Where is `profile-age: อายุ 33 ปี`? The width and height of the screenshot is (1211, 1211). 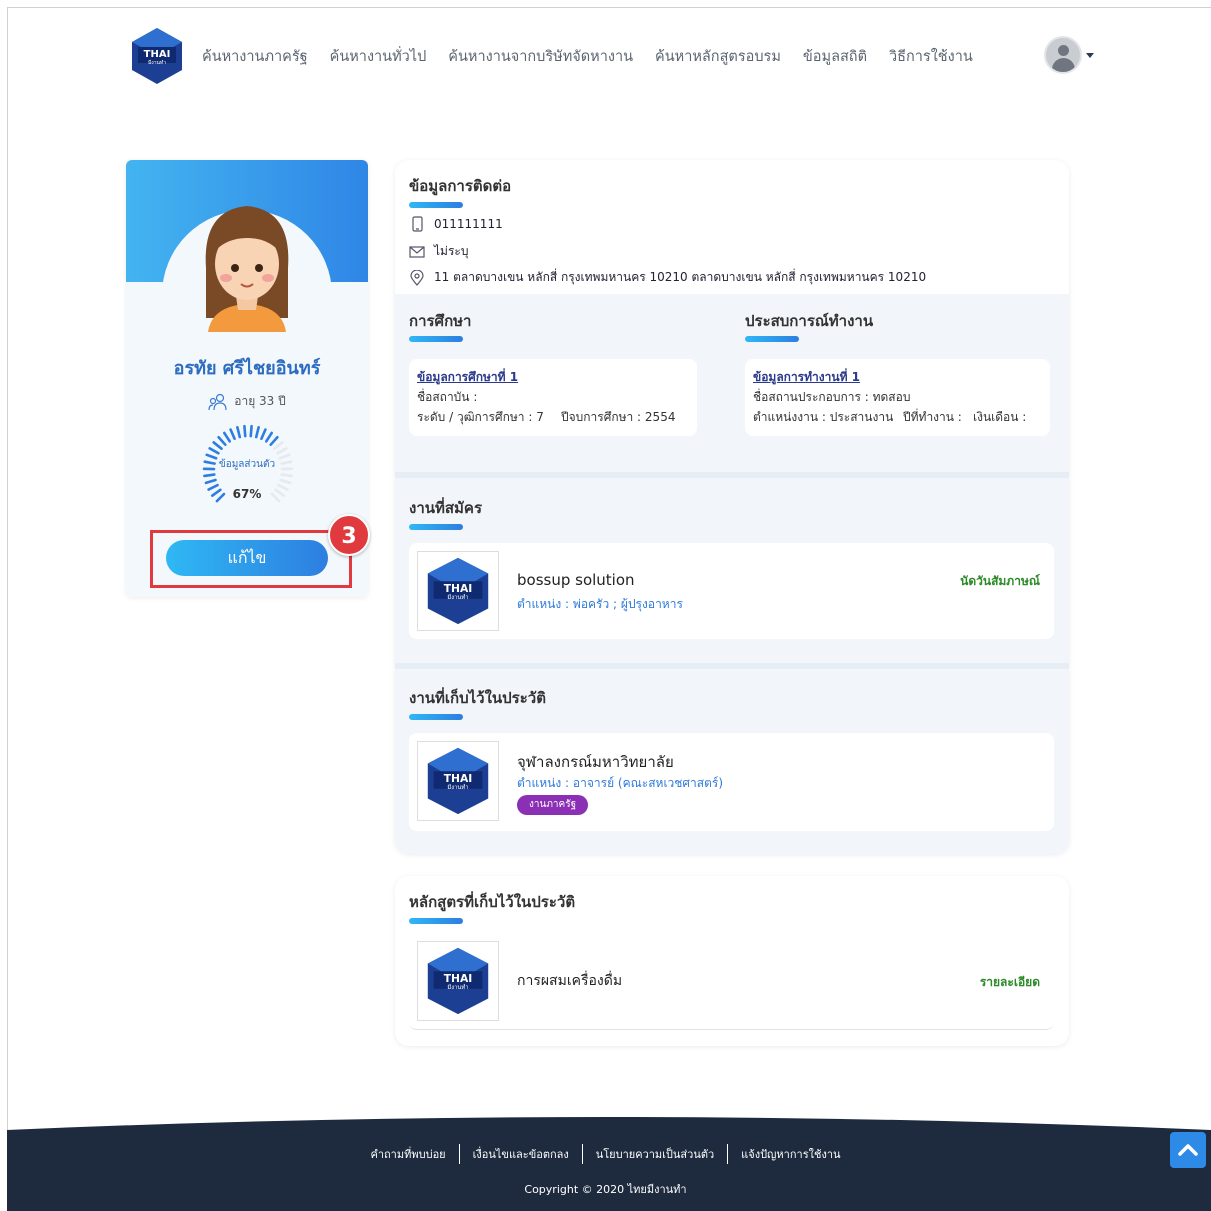 profile-age: อายุ 33 ปี is located at coordinates (247, 401).